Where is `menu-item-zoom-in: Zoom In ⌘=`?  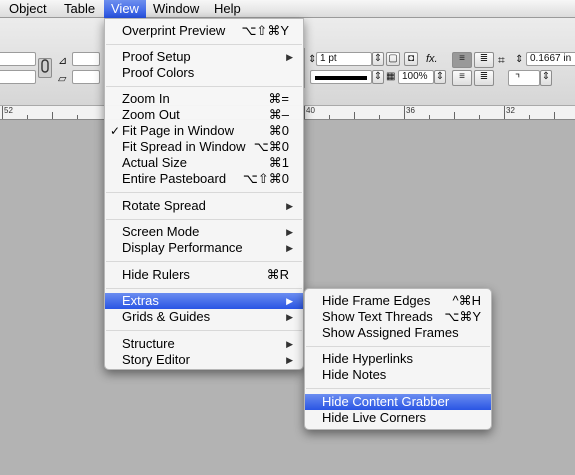 menu-item-zoom-in: Zoom In ⌘= is located at coordinates (204, 99).